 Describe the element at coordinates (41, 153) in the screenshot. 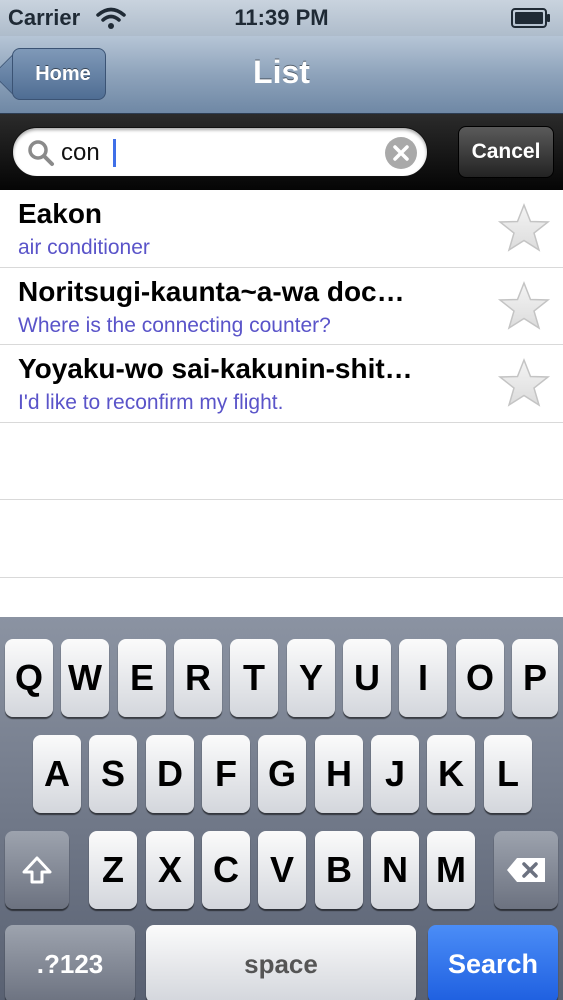

I see `search-icon` at that location.